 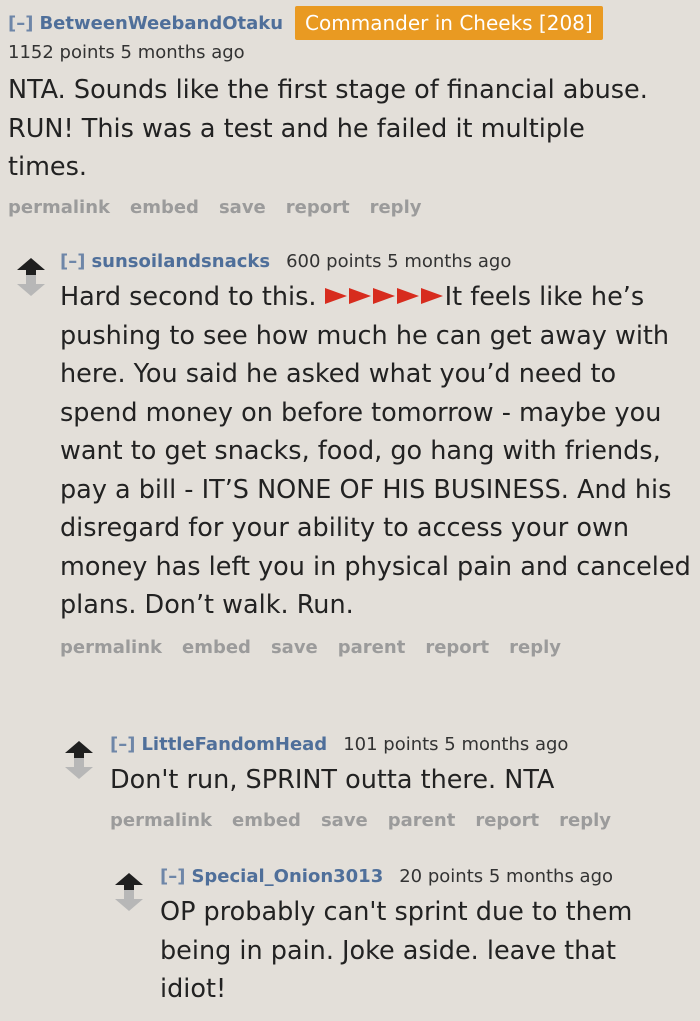 What do you see at coordinates (192, 297) in the screenshot?
I see `comment-body-start: Hard second to this.` at bounding box center [192, 297].